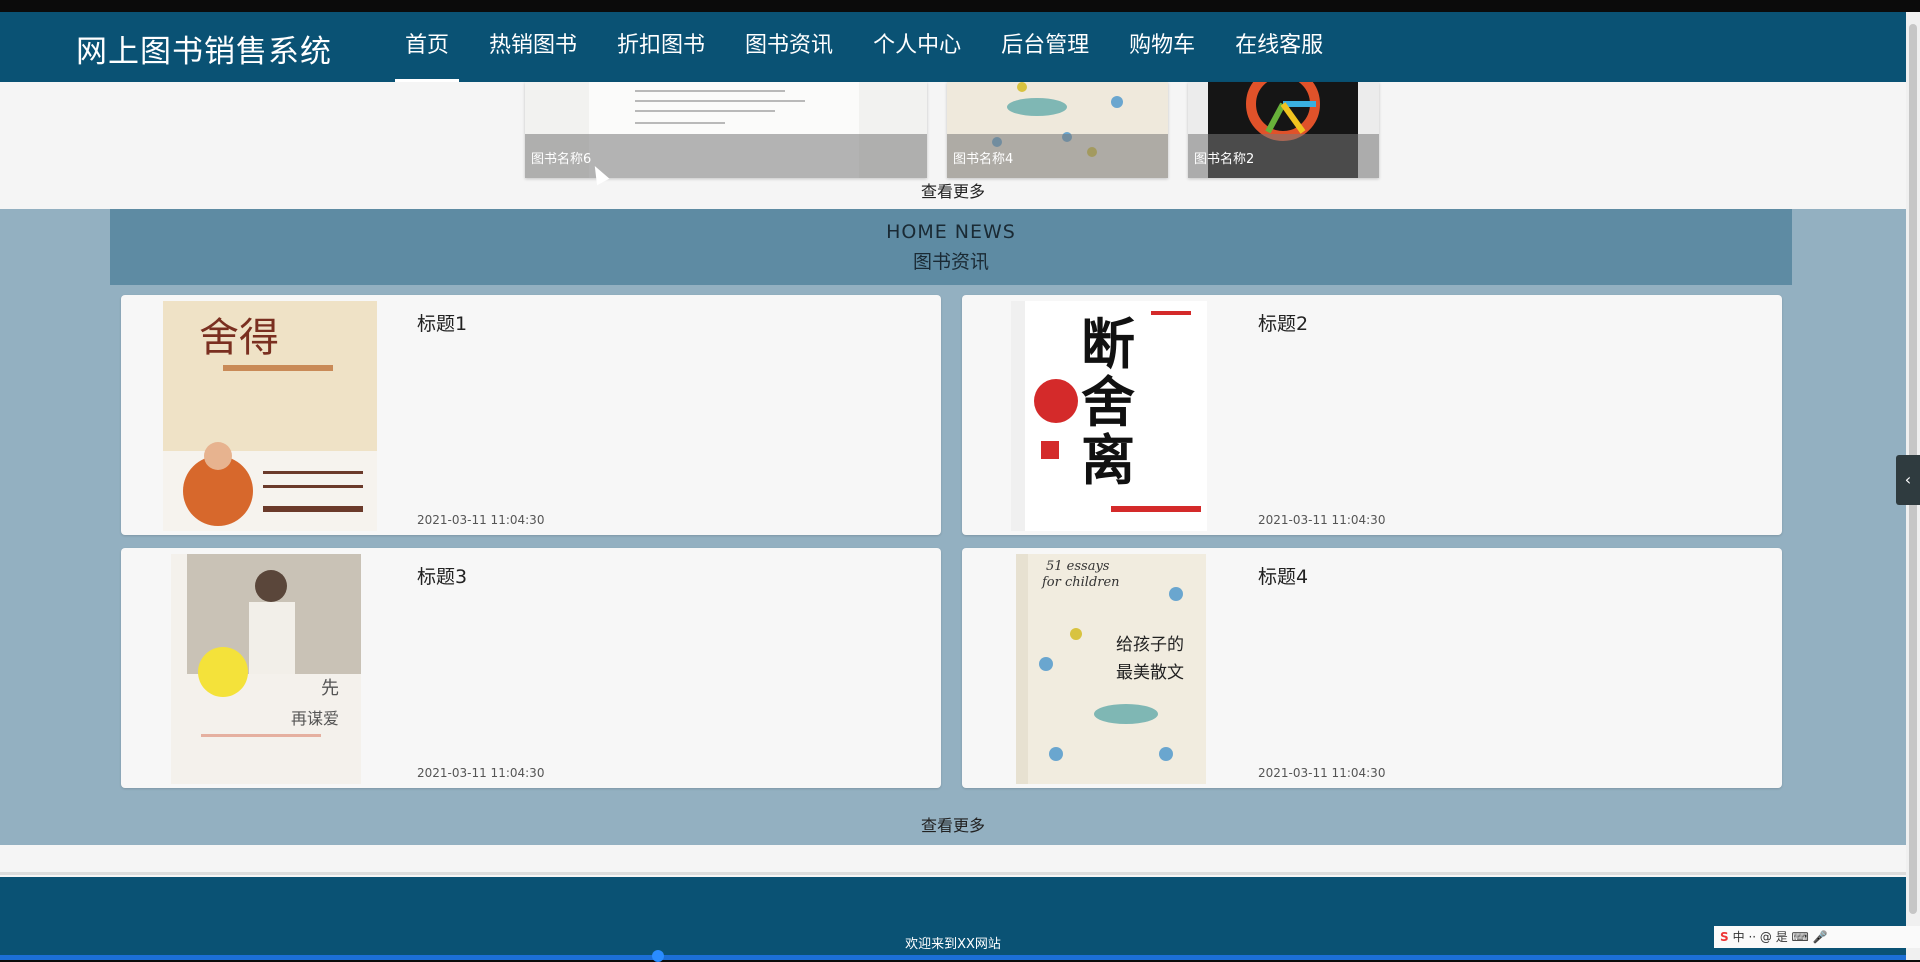 The width and height of the screenshot is (1920, 962). Describe the element at coordinates (1057, 156) in the screenshot. I see `book-caption: 图书名称4` at that location.